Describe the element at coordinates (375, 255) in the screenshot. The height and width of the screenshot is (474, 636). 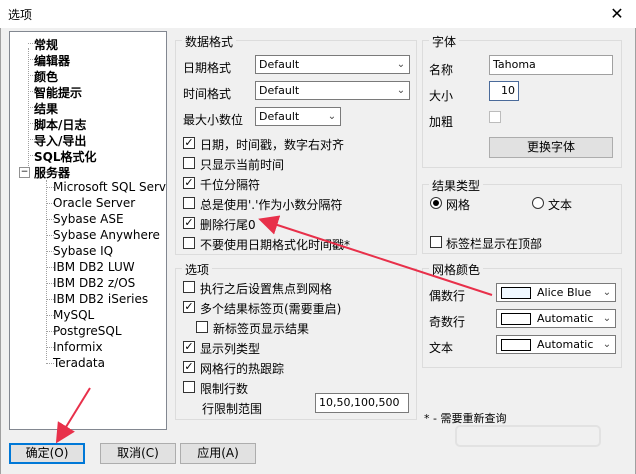
I see `arrow-to-trailing-zero` at that location.